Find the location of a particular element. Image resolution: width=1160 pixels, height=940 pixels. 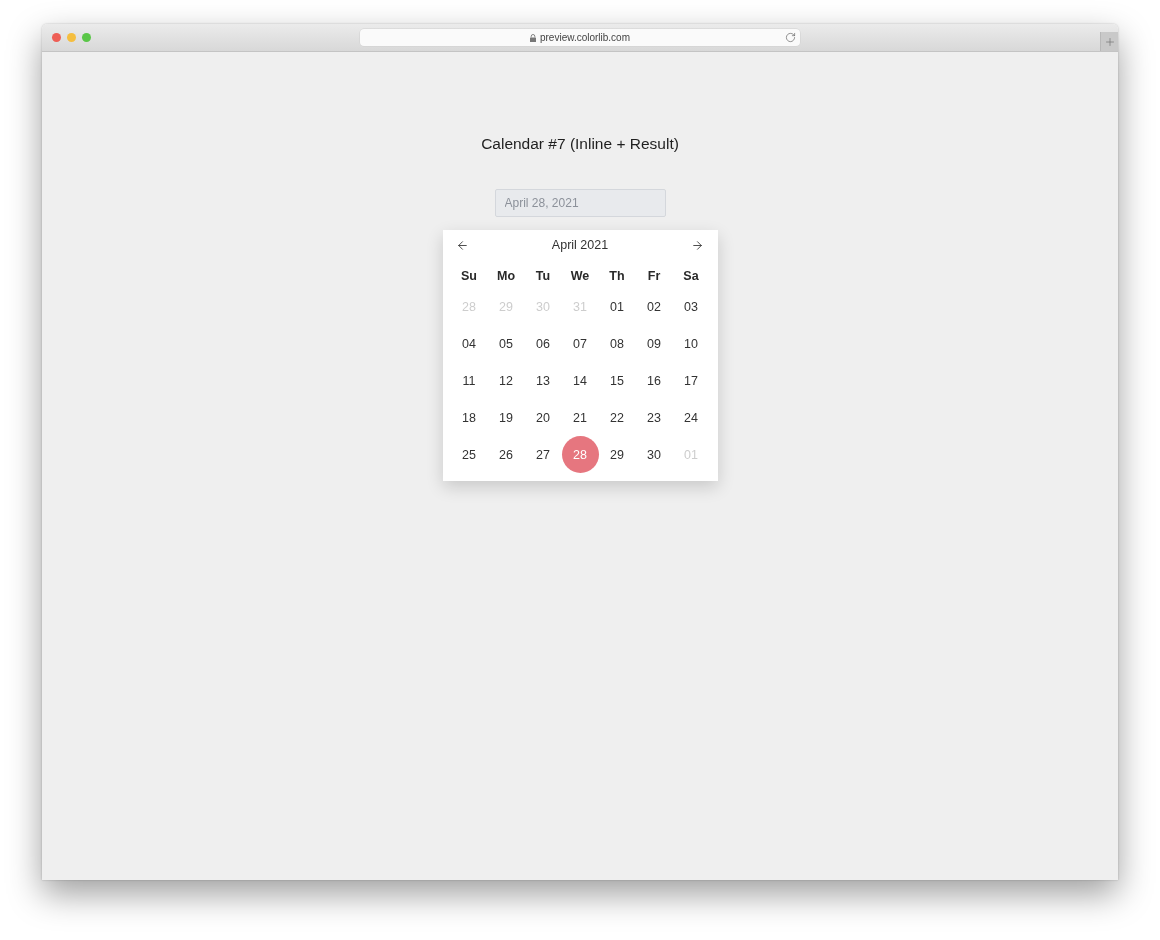

lock-icon is located at coordinates (532, 37).